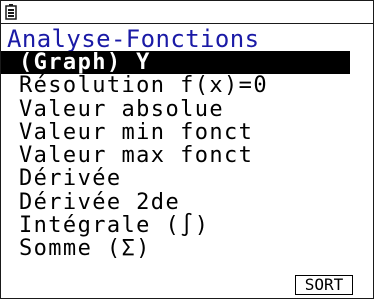 The height and width of the screenshot is (299, 374). Describe the element at coordinates (181, 226) in the screenshot. I see `menu-item-integrale: Intégrale (∫)` at that location.